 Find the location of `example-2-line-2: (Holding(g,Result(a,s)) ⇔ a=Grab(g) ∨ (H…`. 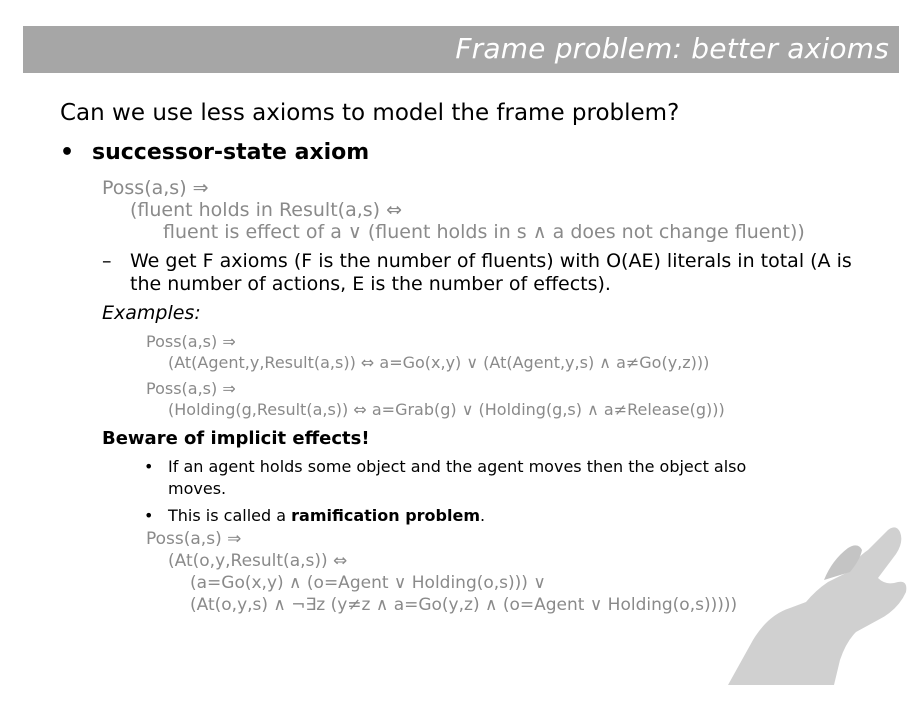

example-2-line-2: (Holding(g,Result(a,s)) ⇔ a=Grab(g) ∨ (H… is located at coordinates (446, 409).